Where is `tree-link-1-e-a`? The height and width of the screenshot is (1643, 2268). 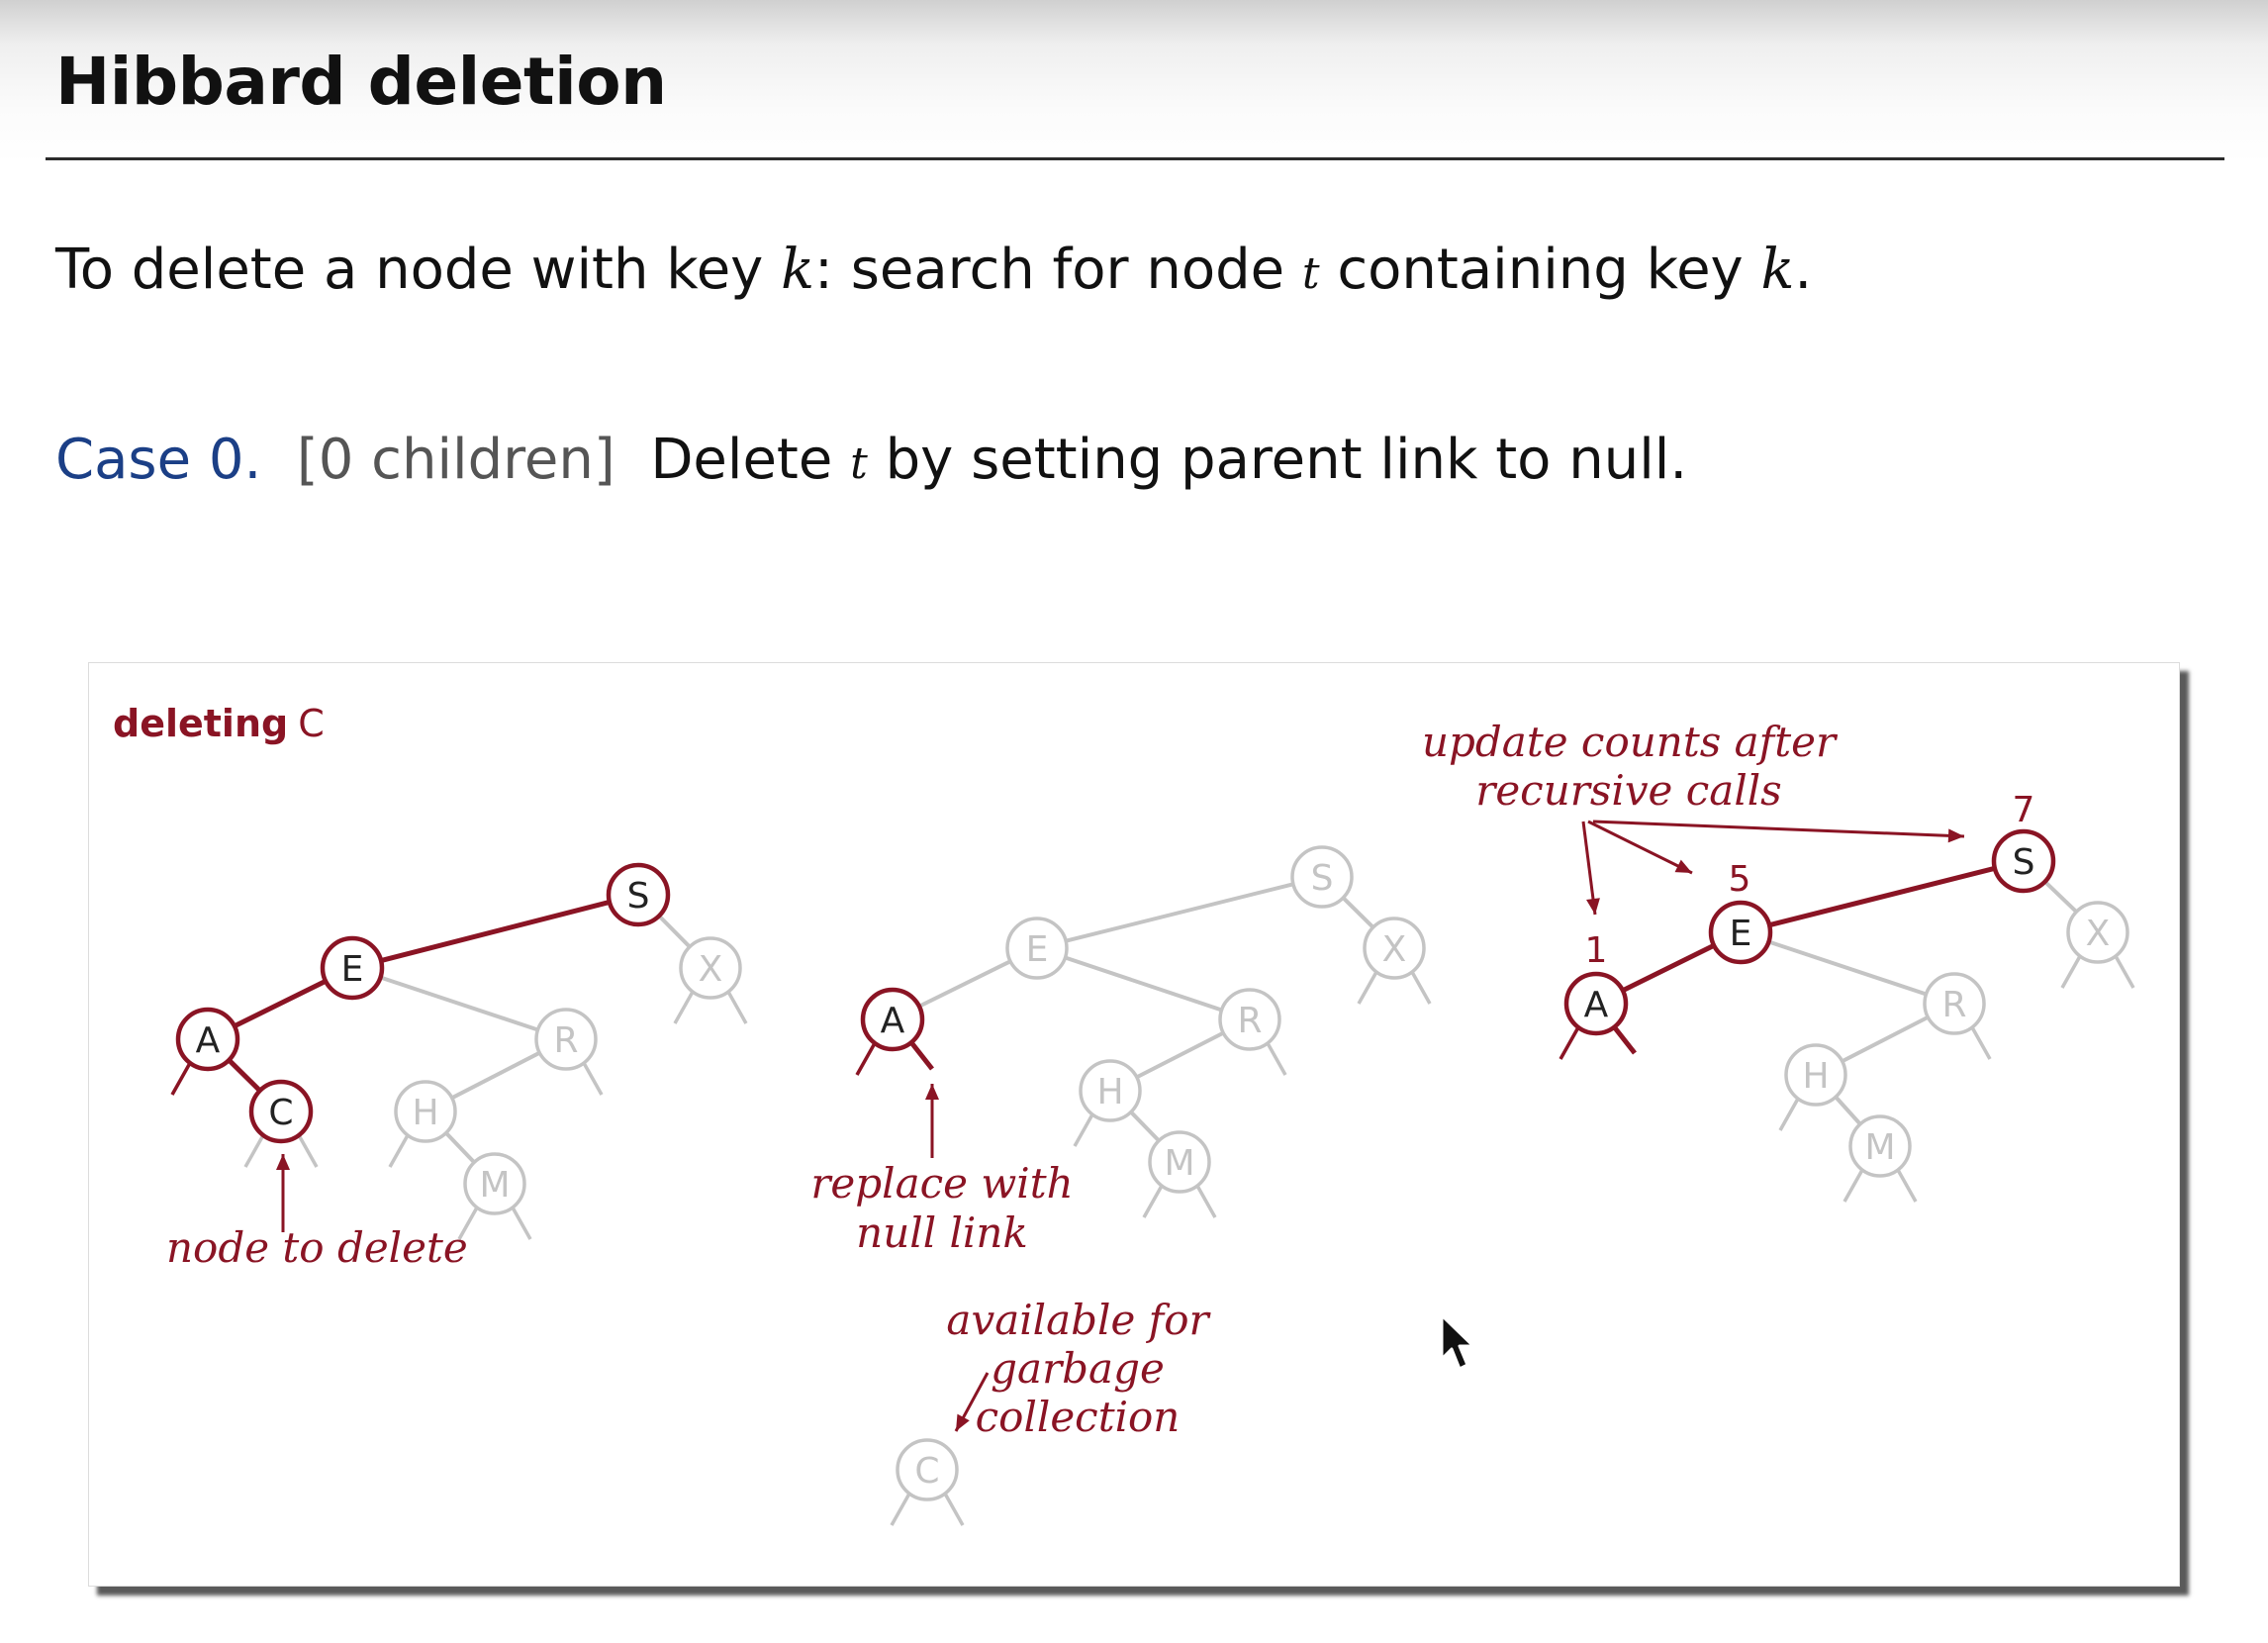
tree-link-1-e-a is located at coordinates (964, 984).